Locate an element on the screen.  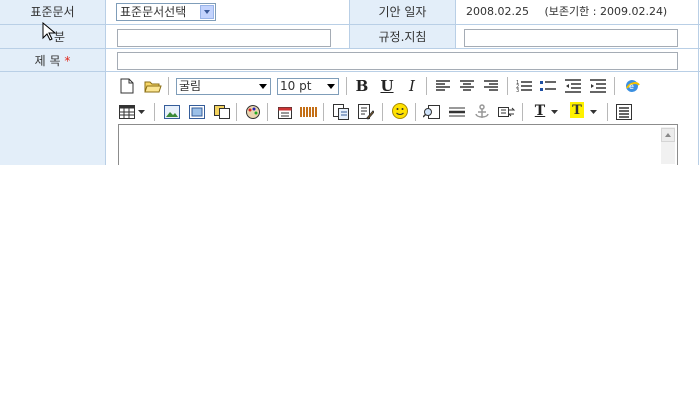
find-icon is located at coordinates (432, 112).